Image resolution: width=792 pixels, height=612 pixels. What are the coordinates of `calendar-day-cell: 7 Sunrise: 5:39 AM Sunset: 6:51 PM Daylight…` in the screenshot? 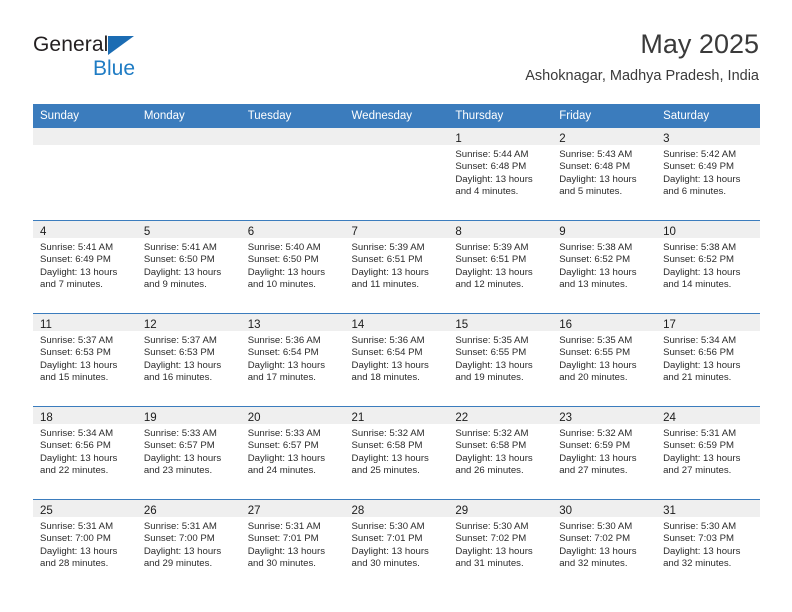 It's located at (396, 267).